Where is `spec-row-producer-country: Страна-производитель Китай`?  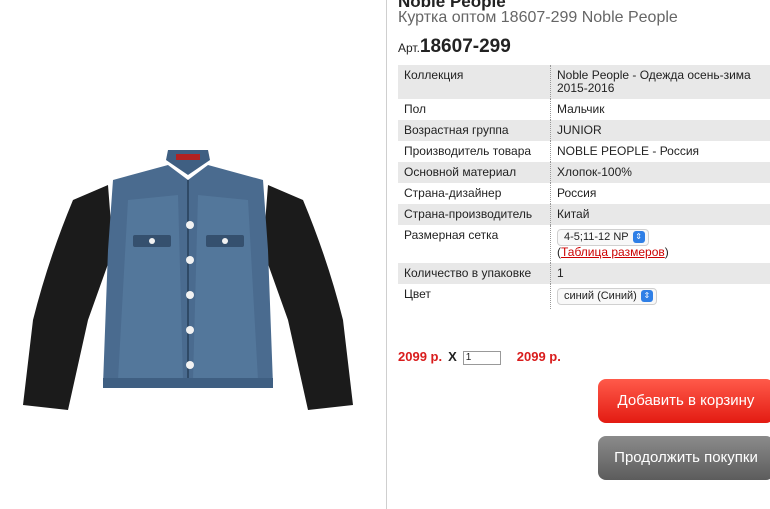 spec-row-producer-country: Страна-производитель Китай is located at coordinates (584, 214).